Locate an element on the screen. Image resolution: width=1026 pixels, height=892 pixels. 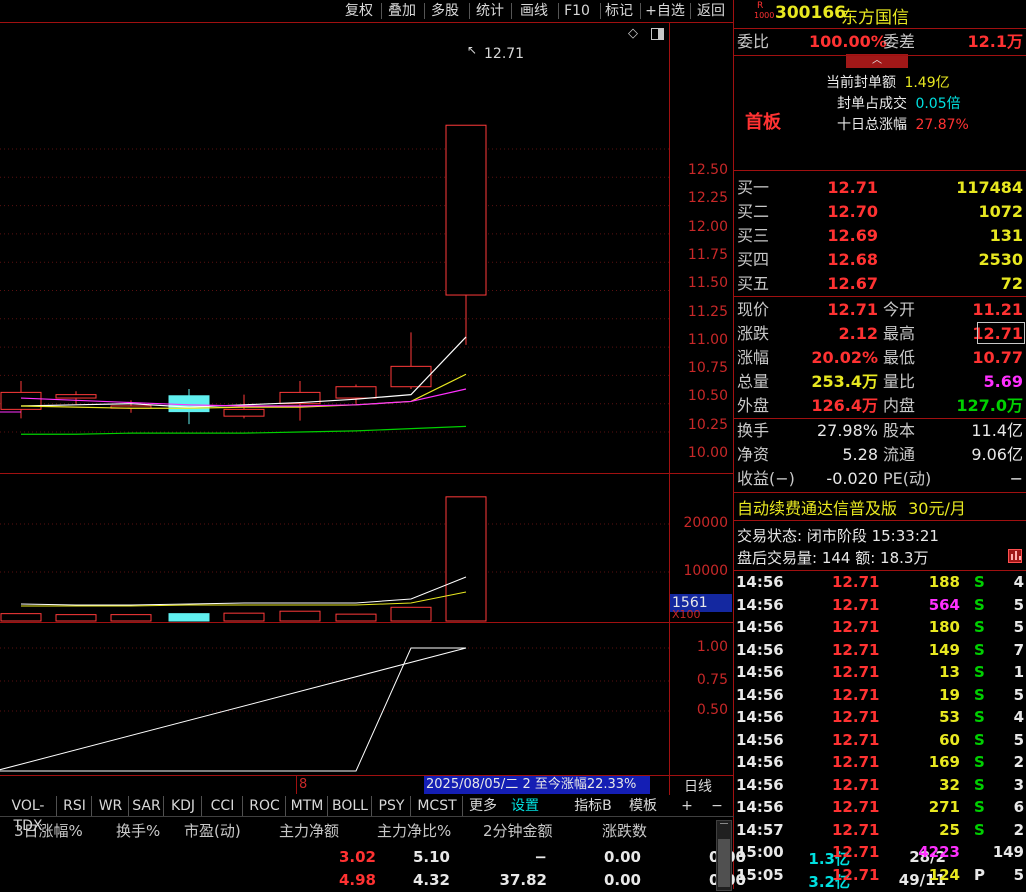
toolbar-button: 叠加 is located at coordinates (402, 11).